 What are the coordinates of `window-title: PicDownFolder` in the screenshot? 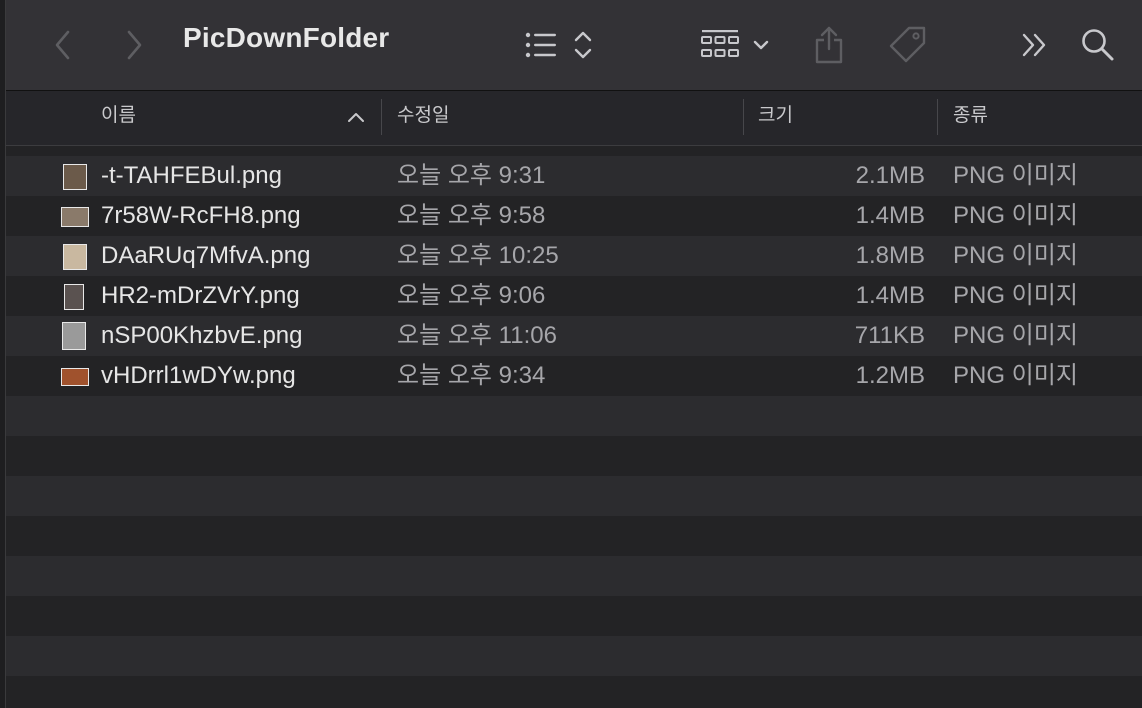 It's located at (286, 37).